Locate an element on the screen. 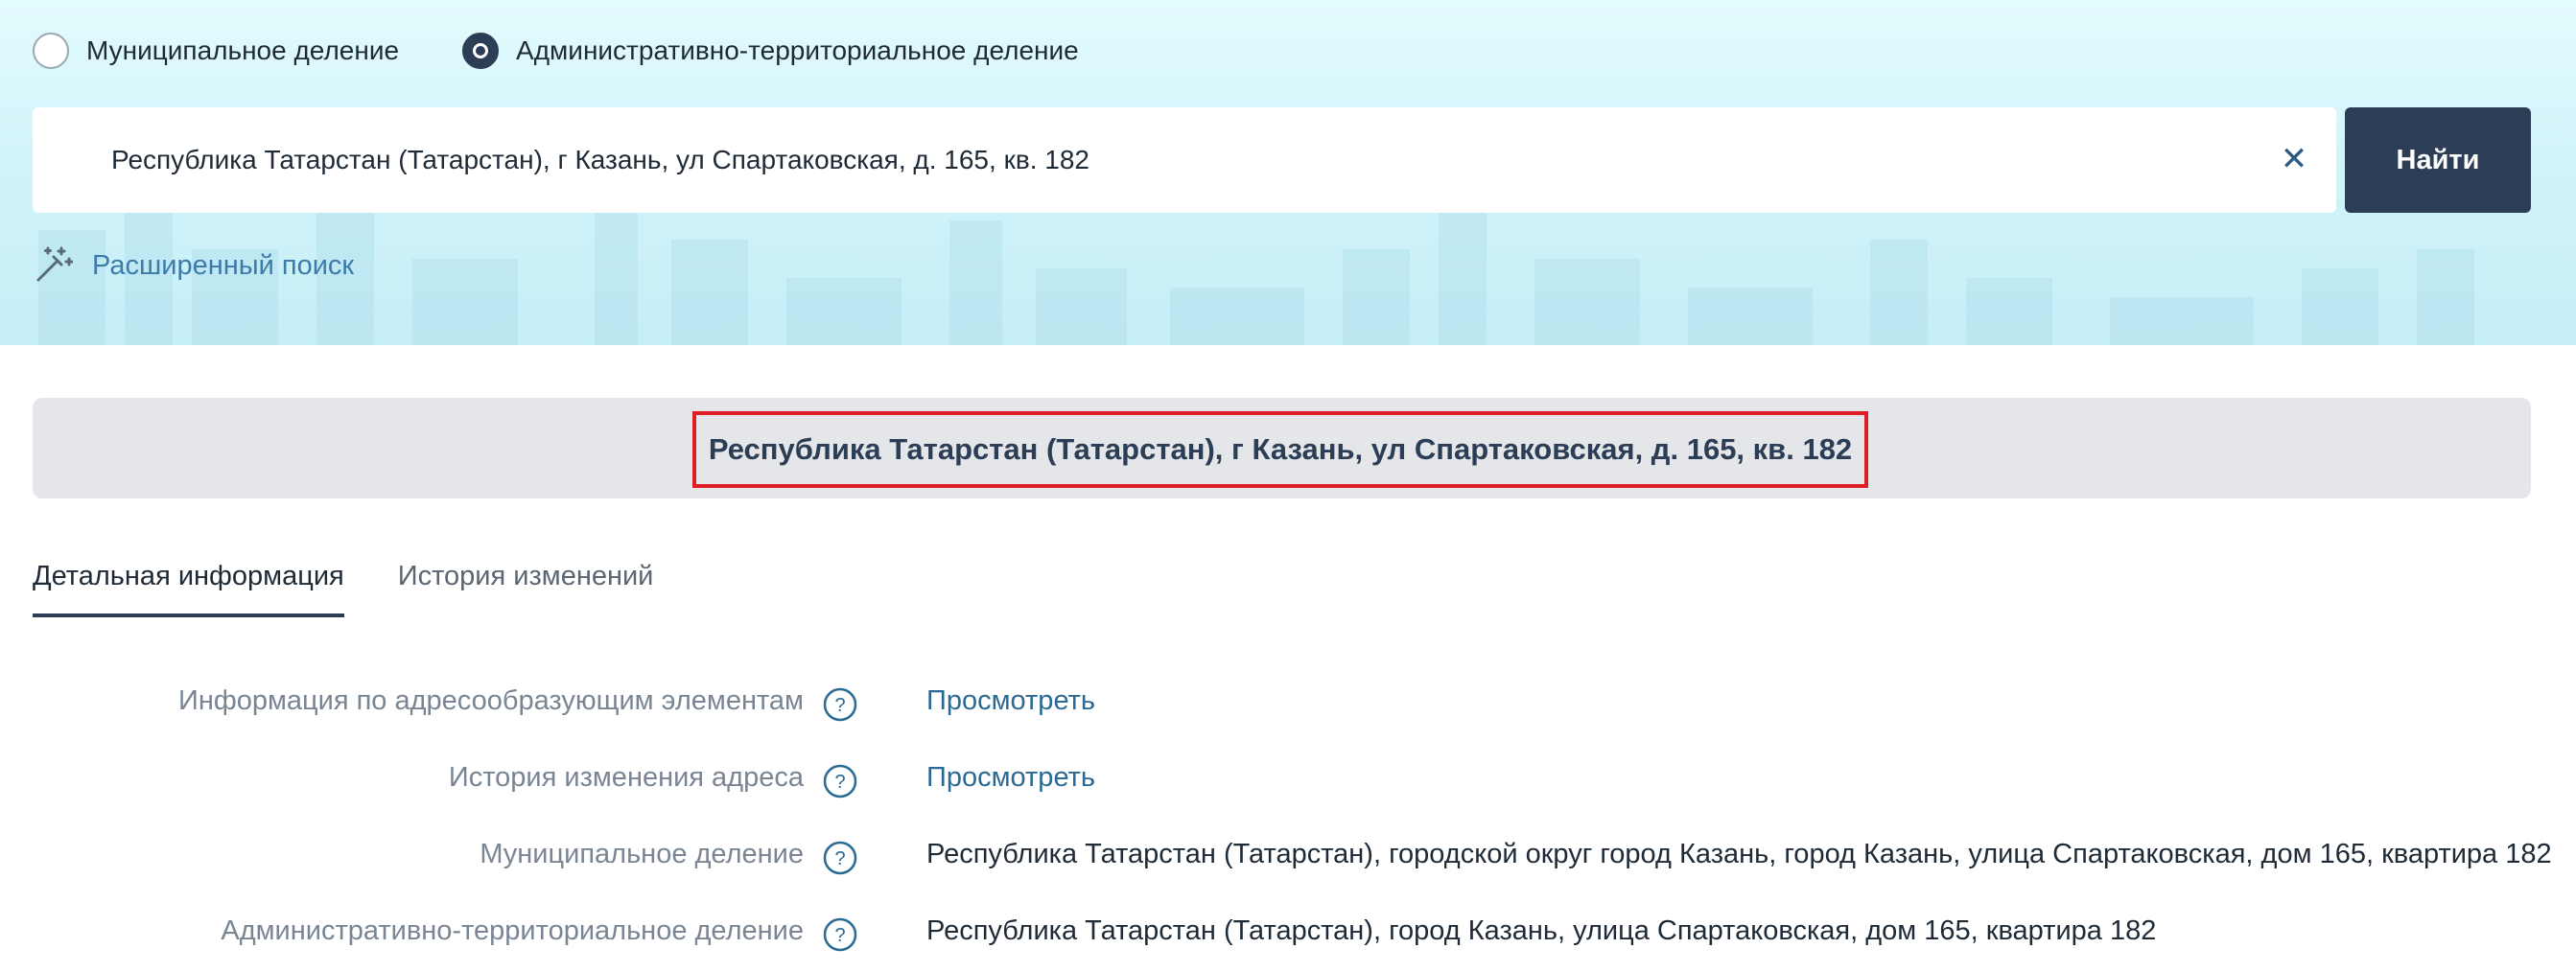 The height and width of the screenshot is (972, 2576). radio-label: Муниципальное деление is located at coordinates (243, 50).